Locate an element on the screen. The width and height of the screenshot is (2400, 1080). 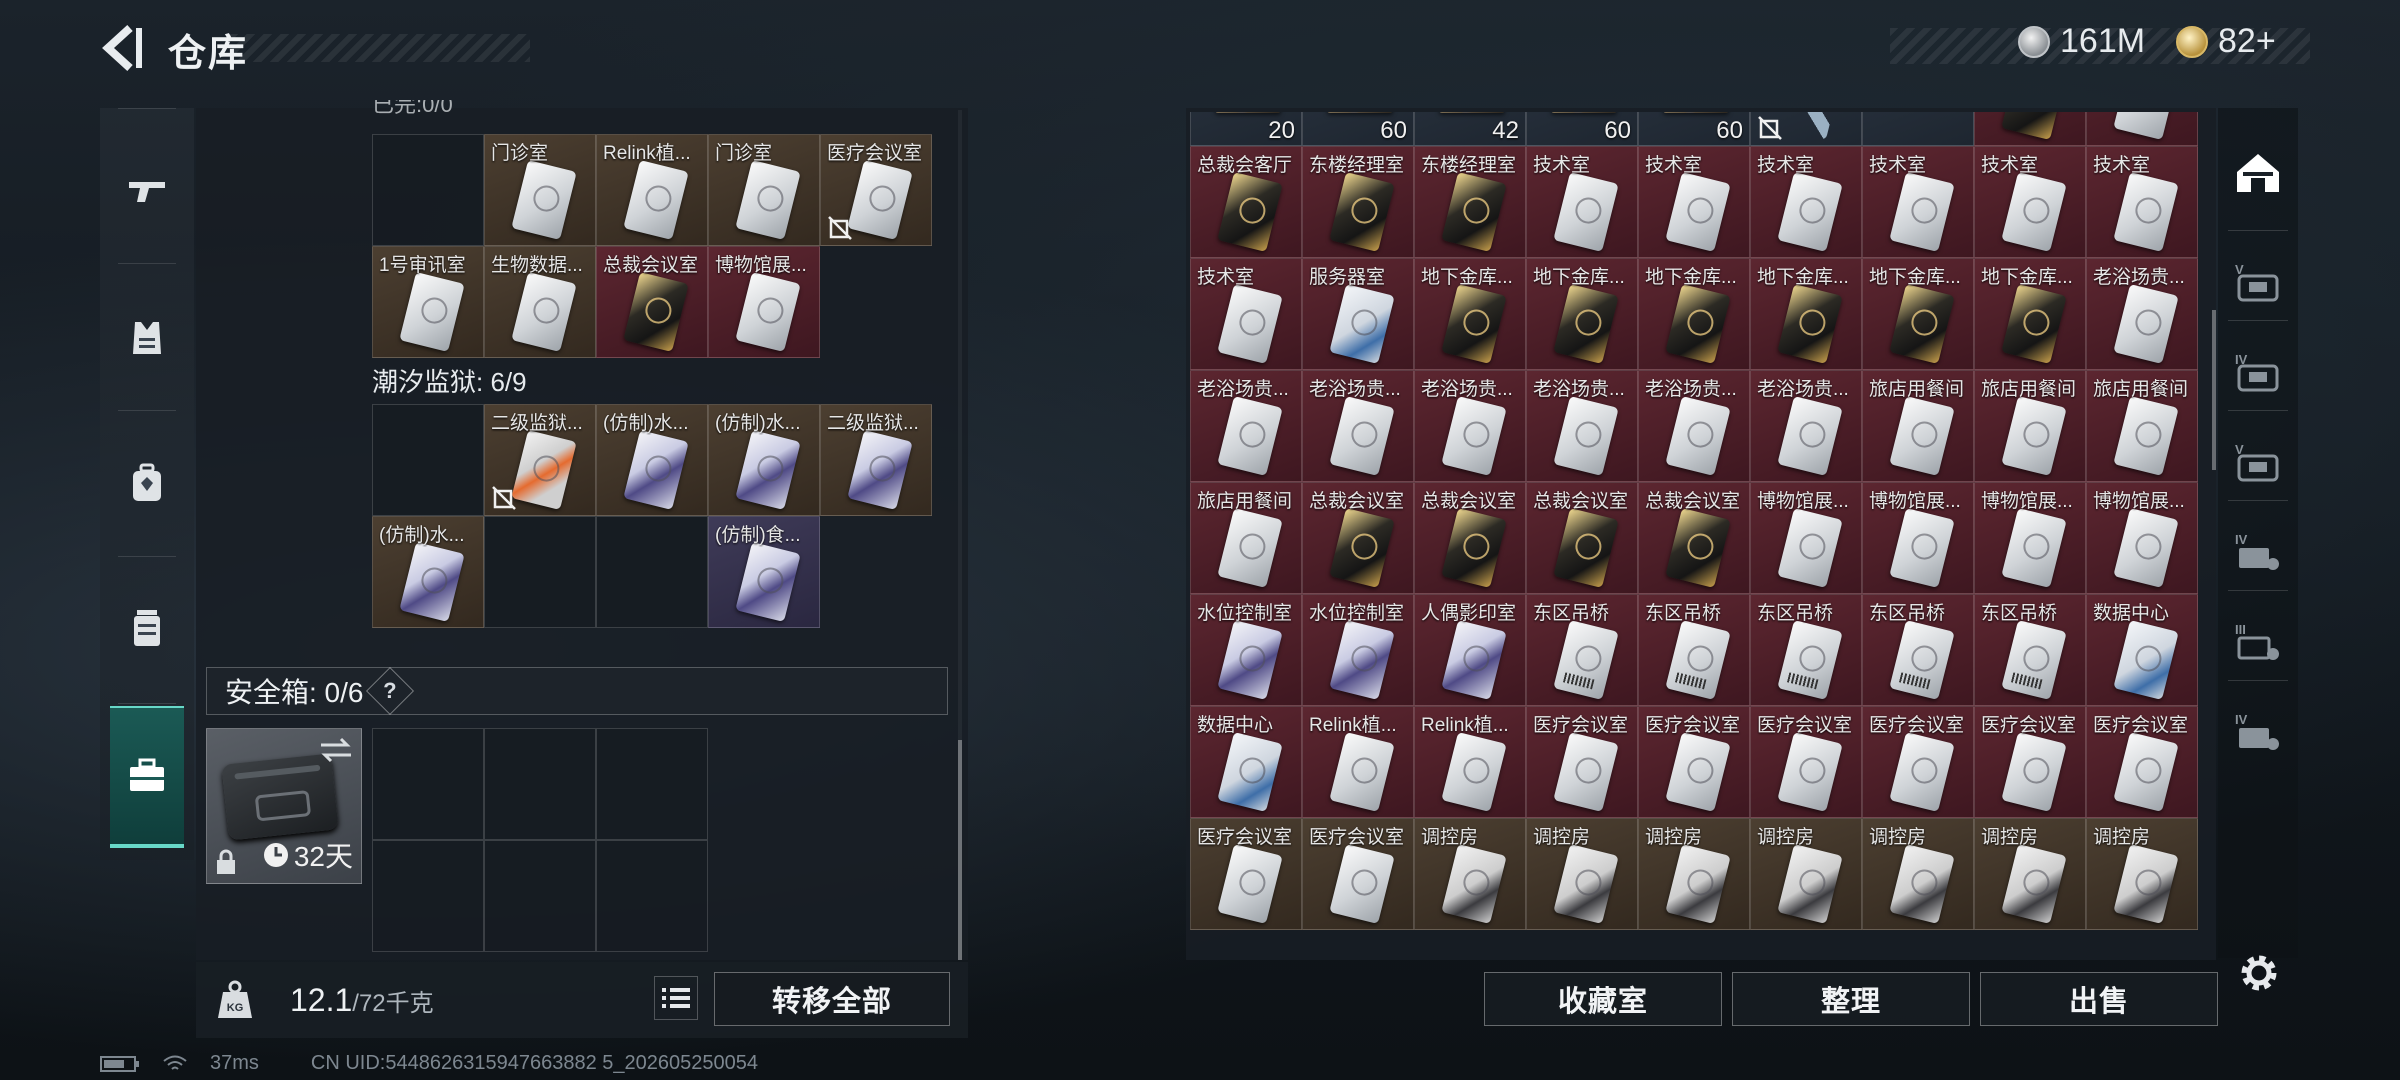
tab-container-2: IV is located at coordinates (2258, 373).